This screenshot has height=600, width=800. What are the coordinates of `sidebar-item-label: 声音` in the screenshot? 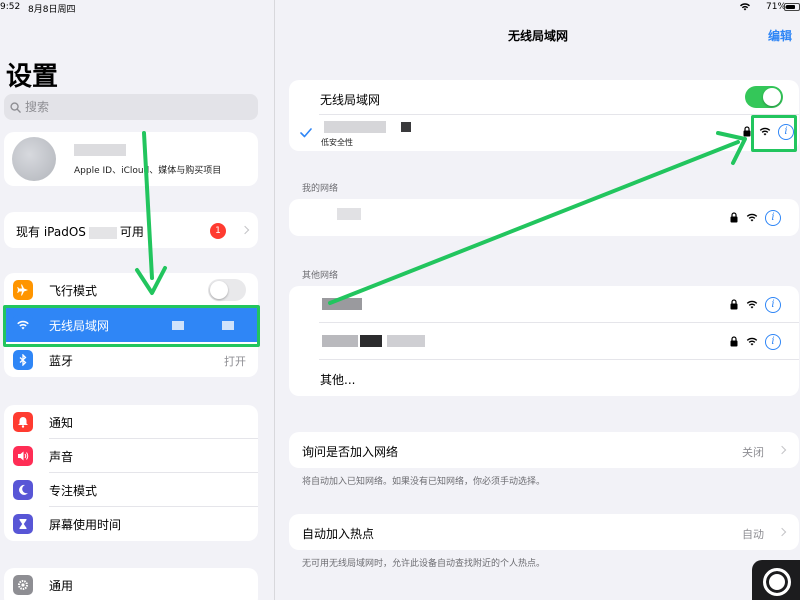 It's located at (61, 457).